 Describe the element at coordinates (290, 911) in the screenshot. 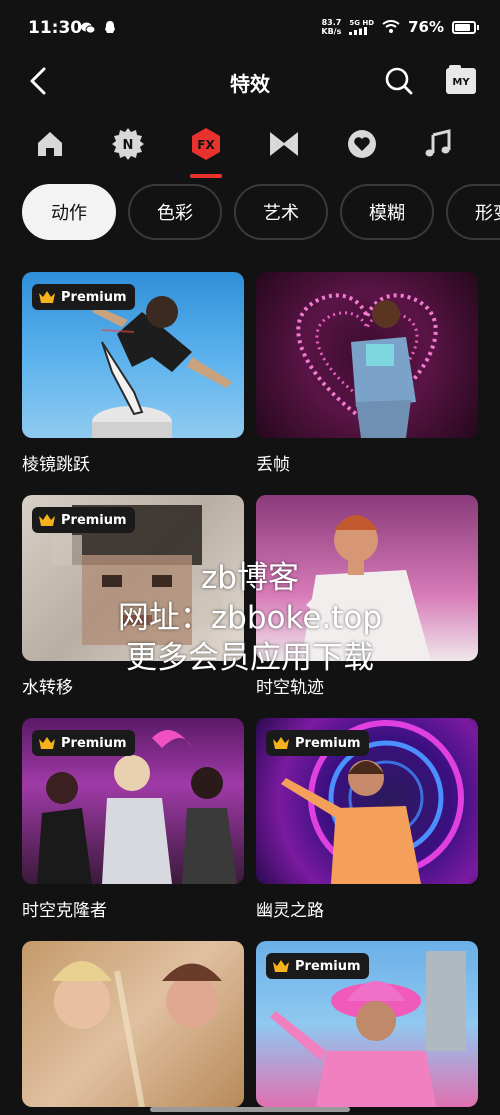

I see `effect-label: 幽灵之路` at that location.